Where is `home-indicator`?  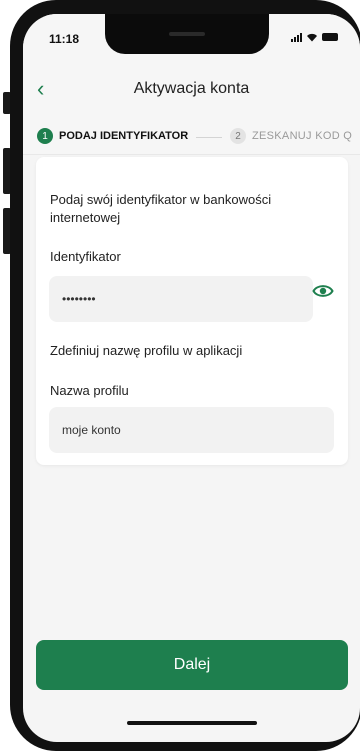
home-indicator is located at coordinates (192, 723).